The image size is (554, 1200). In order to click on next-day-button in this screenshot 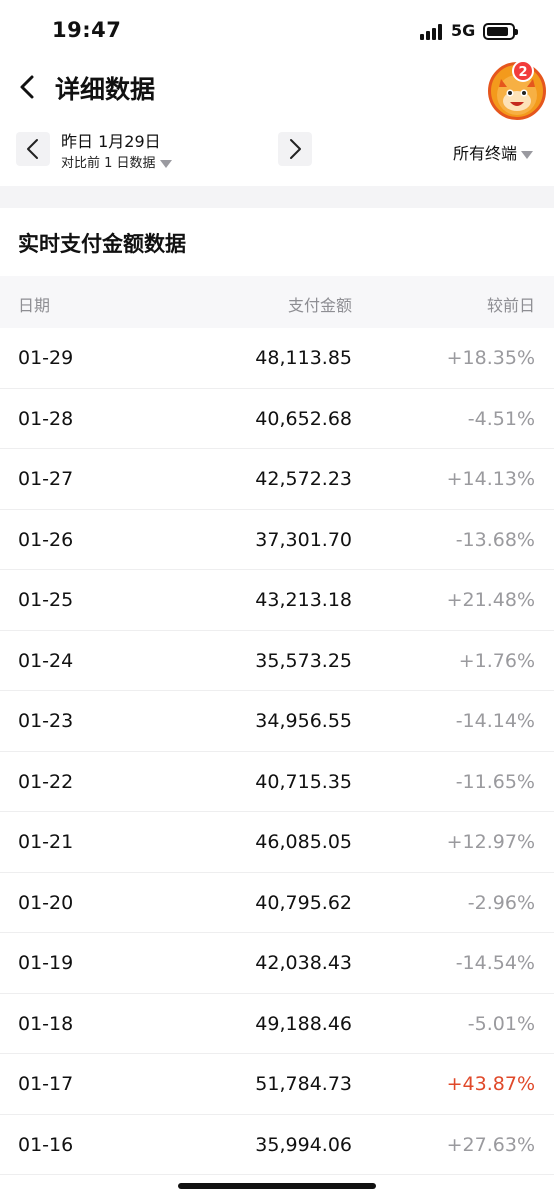, I will do `click(295, 149)`.